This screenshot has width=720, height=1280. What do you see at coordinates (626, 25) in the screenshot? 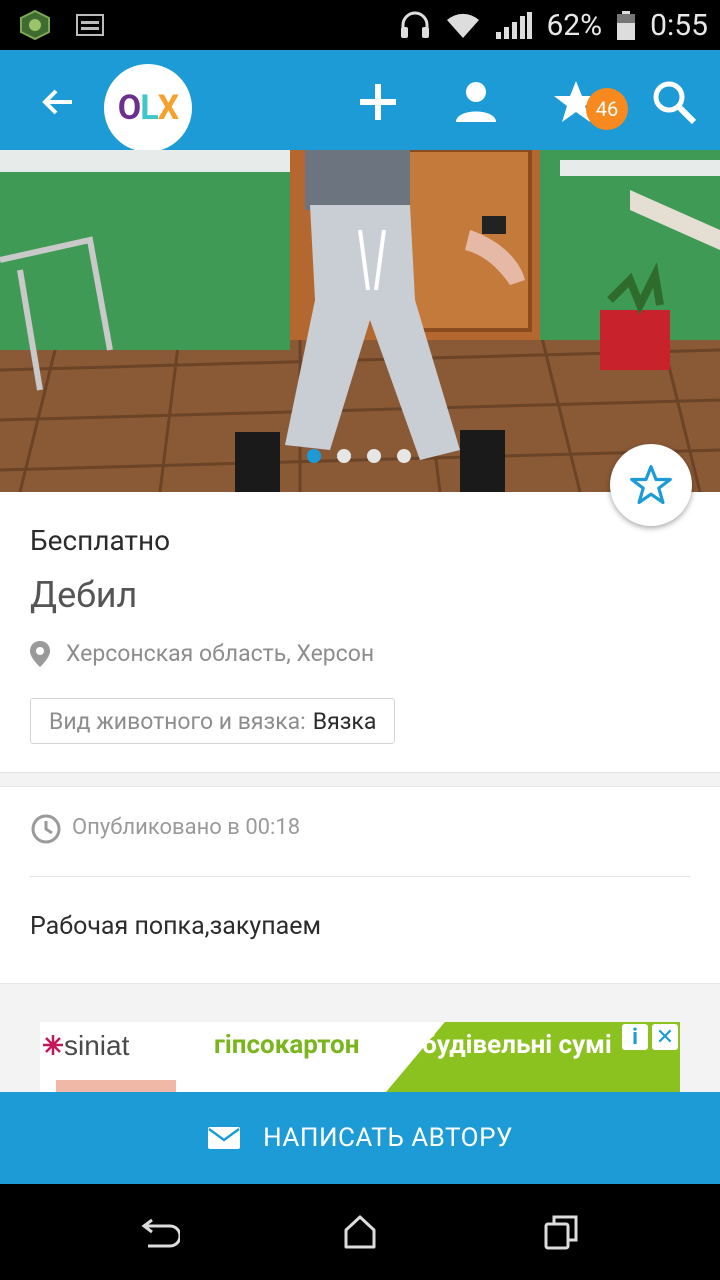
I see `battery-icon` at bounding box center [626, 25].